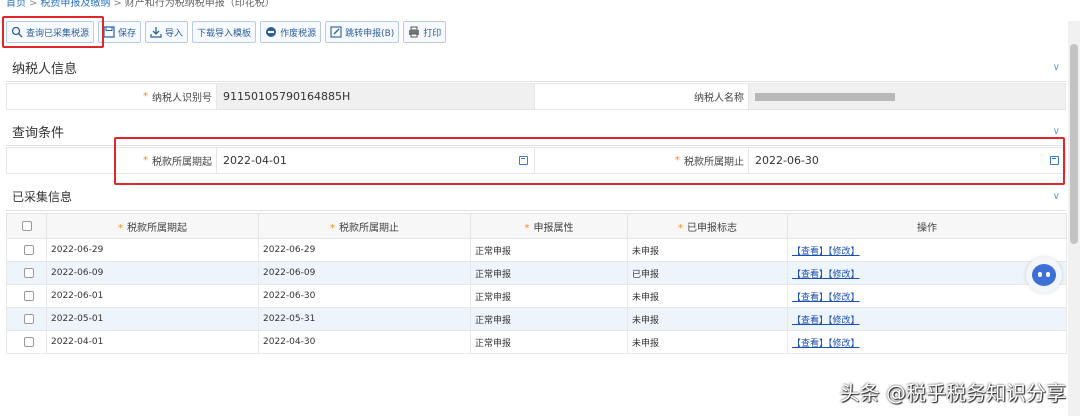 This screenshot has height=416, width=1080. I want to click on save-button: 保存, so click(120, 32).